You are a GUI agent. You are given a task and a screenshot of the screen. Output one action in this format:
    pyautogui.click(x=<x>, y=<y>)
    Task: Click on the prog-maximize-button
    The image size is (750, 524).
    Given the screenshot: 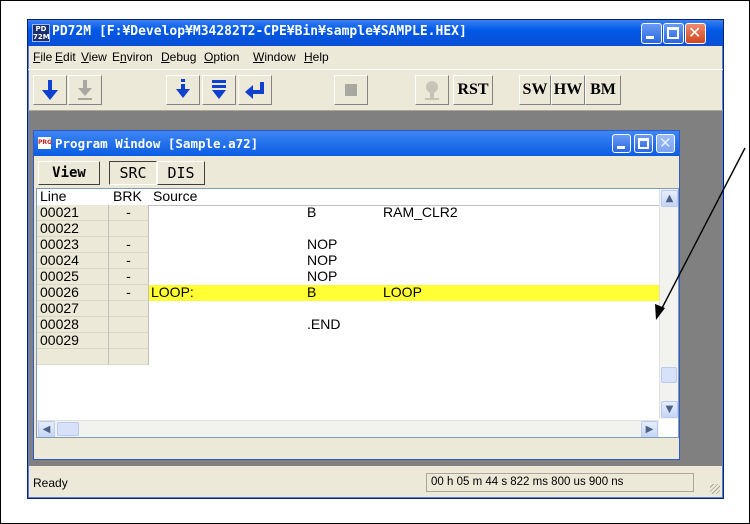 What is the action you would take?
    pyautogui.click(x=643, y=143)
    